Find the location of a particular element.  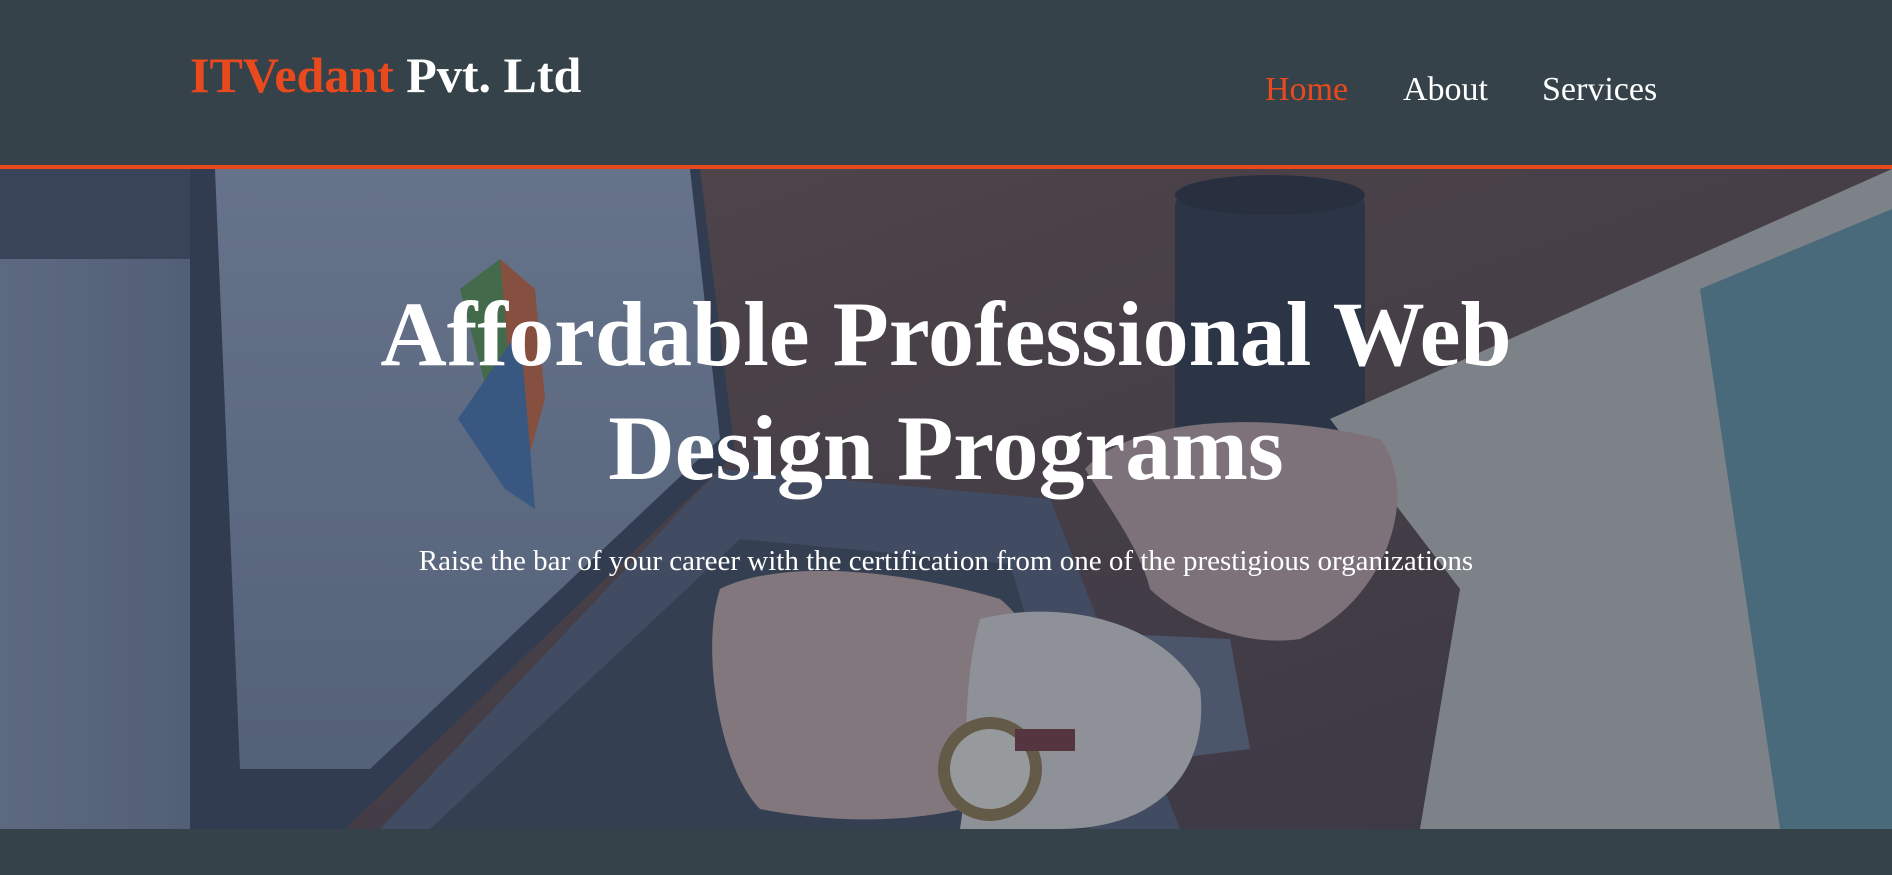

newsletter-strip is located at coordinates (946, 852).